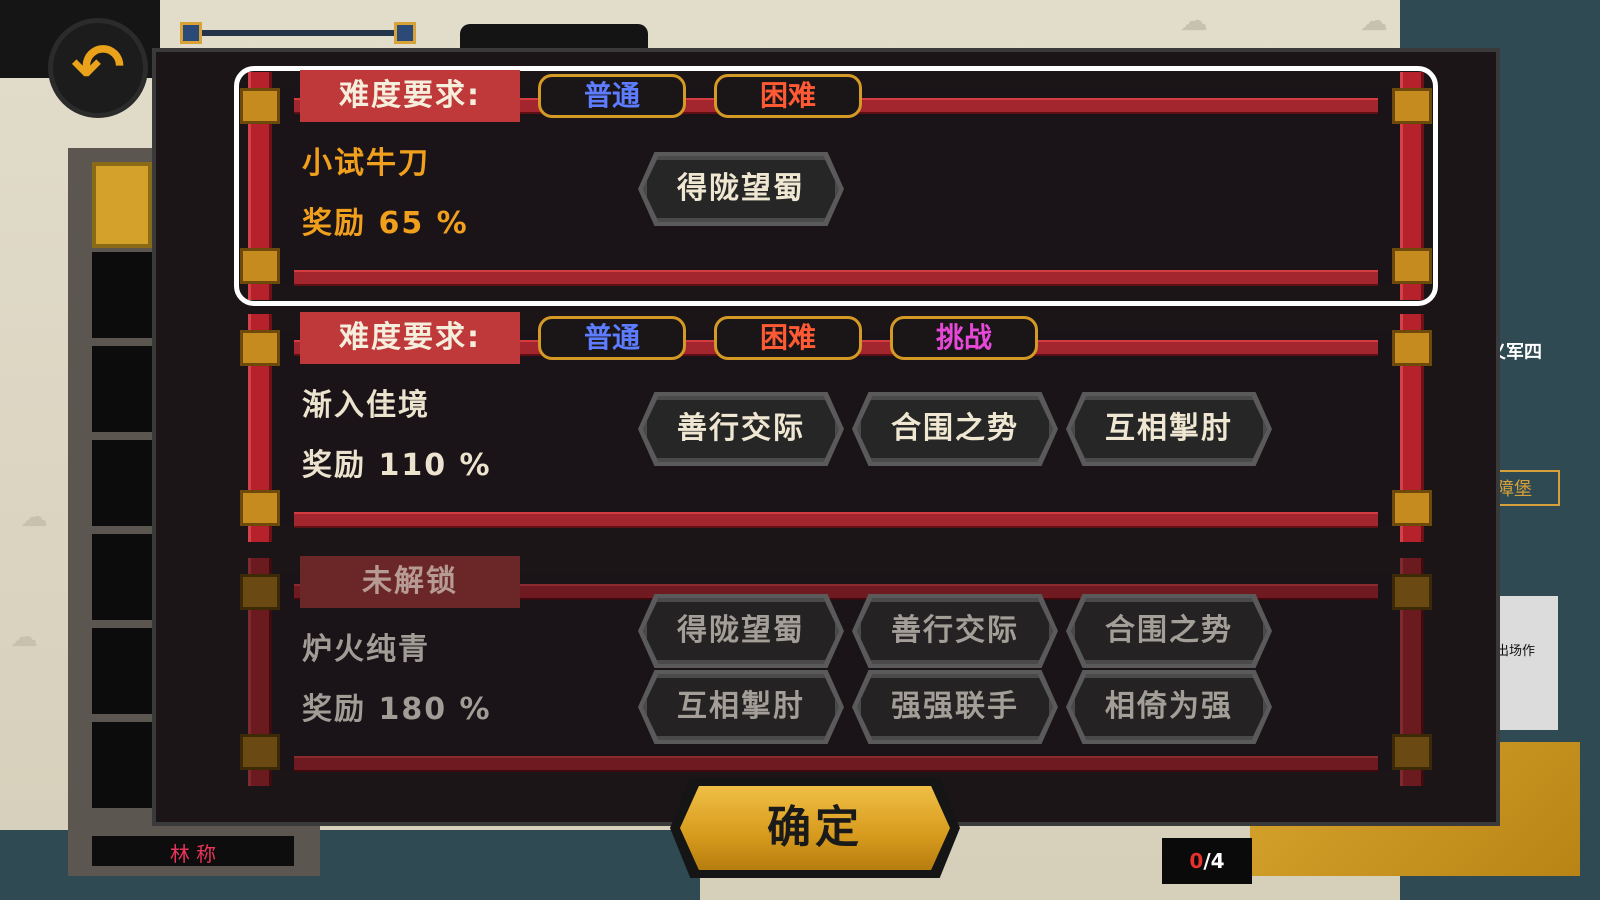 The width and height of the screenshot is (1600, 900). What do you see at coordinates (1214, 861) in the screenshot?
I see `counter-total: /4` at bounding box center [1214, 861].